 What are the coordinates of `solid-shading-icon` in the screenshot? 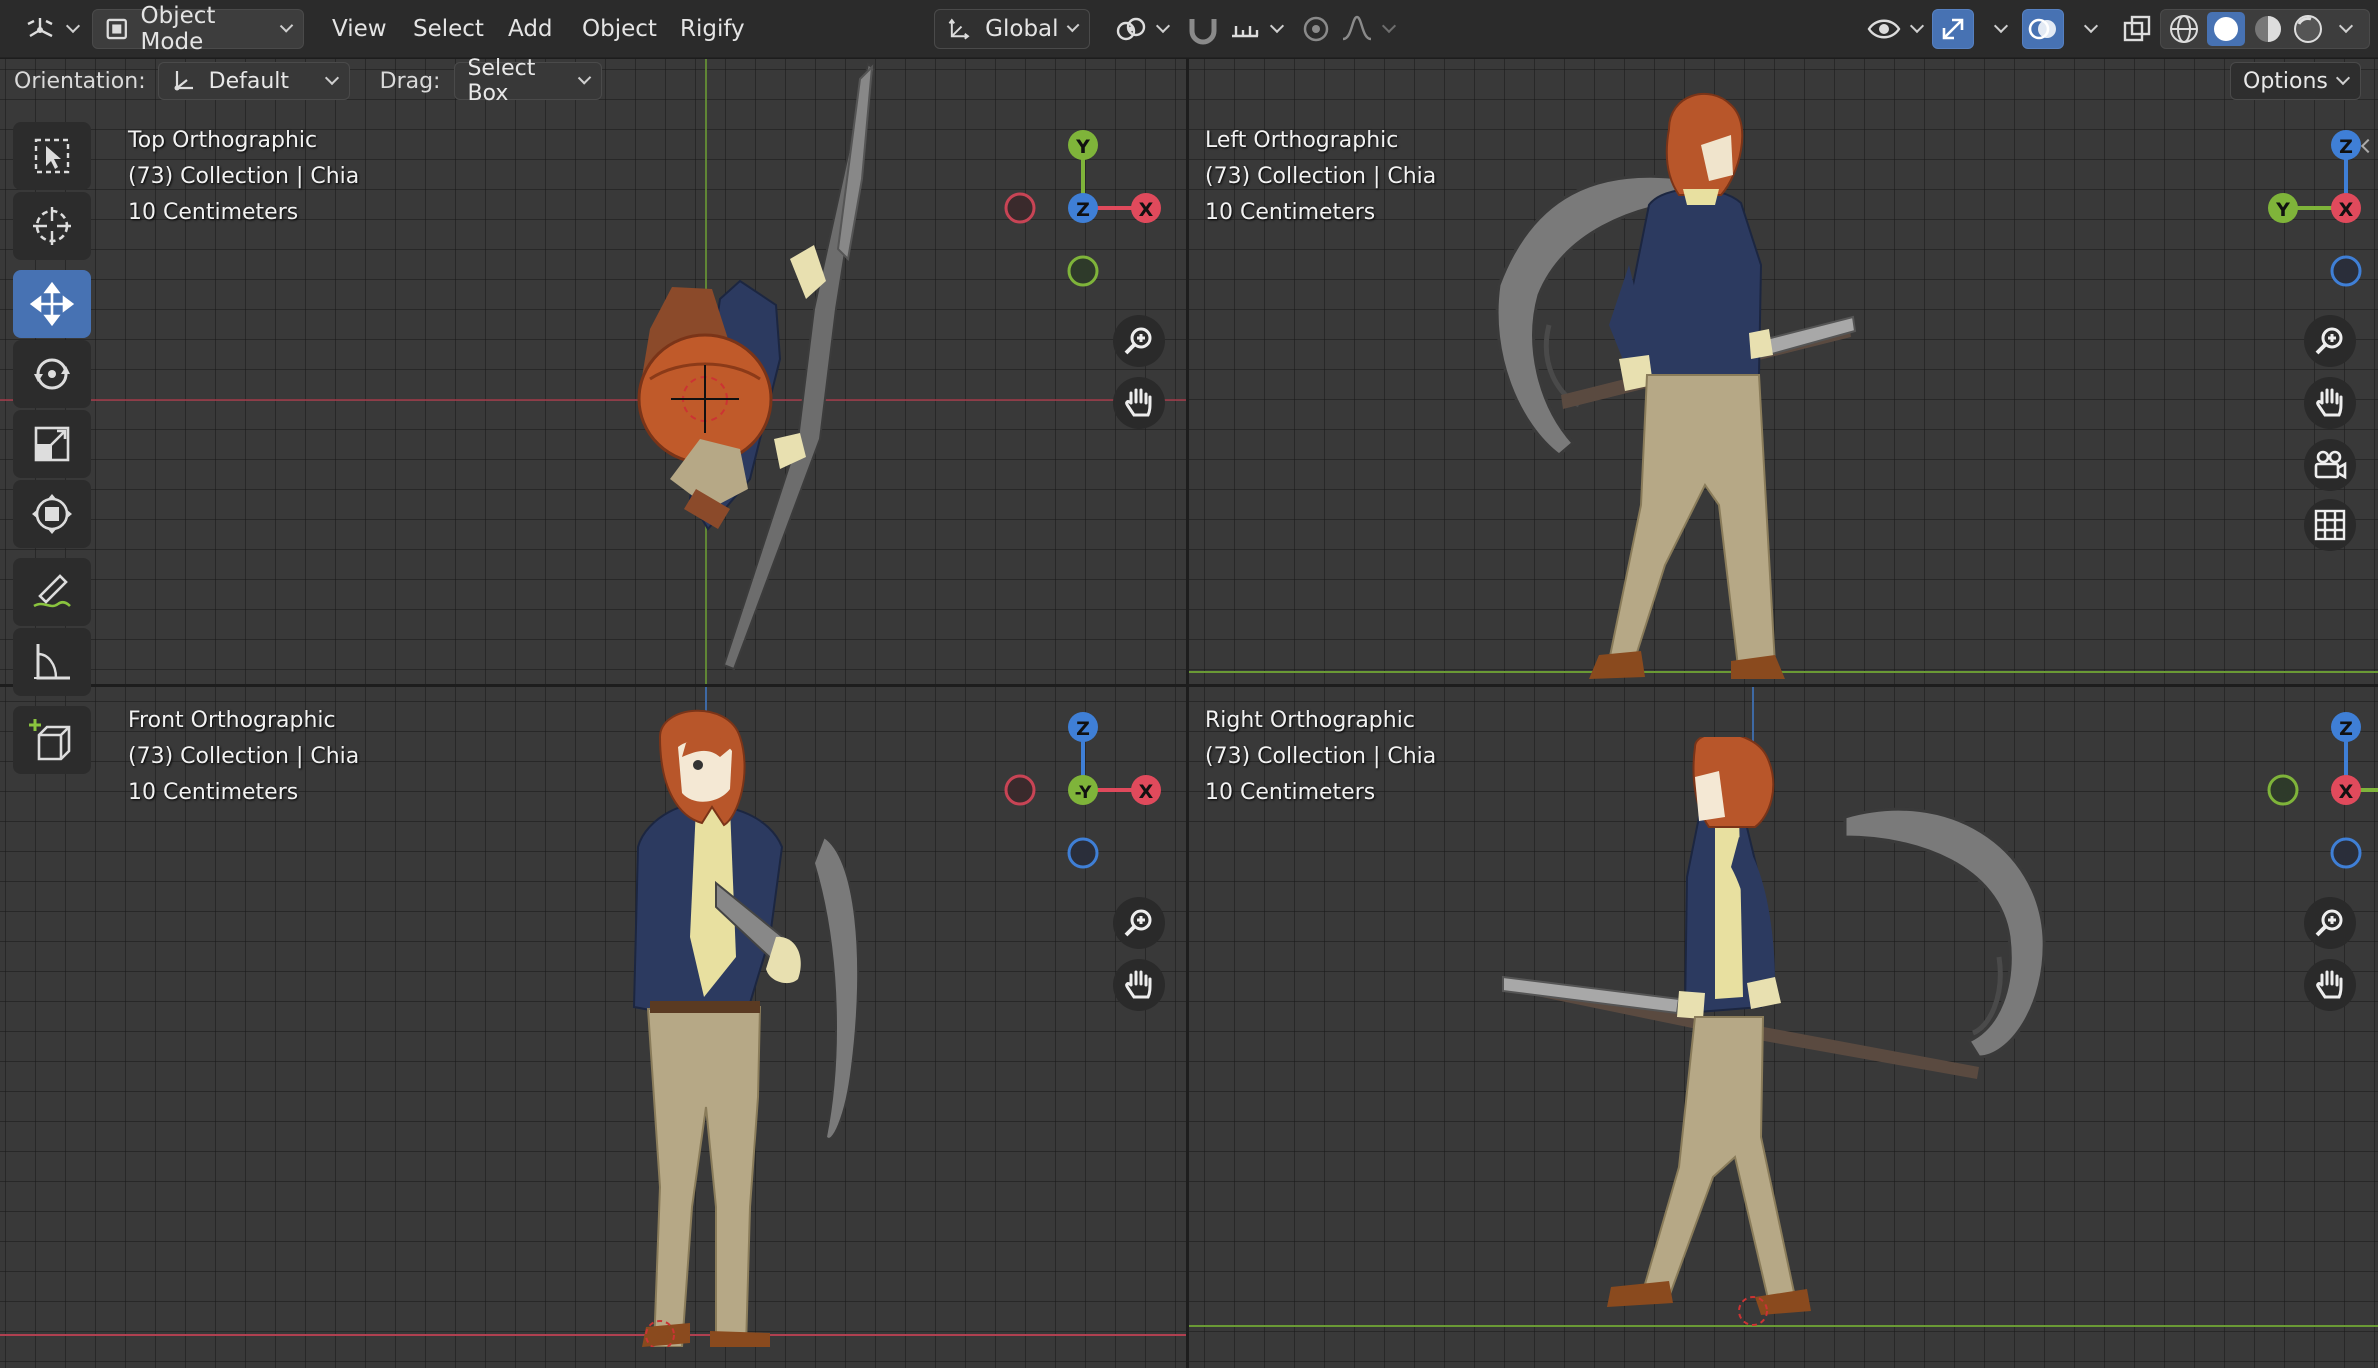 It's located at (2226, 29).